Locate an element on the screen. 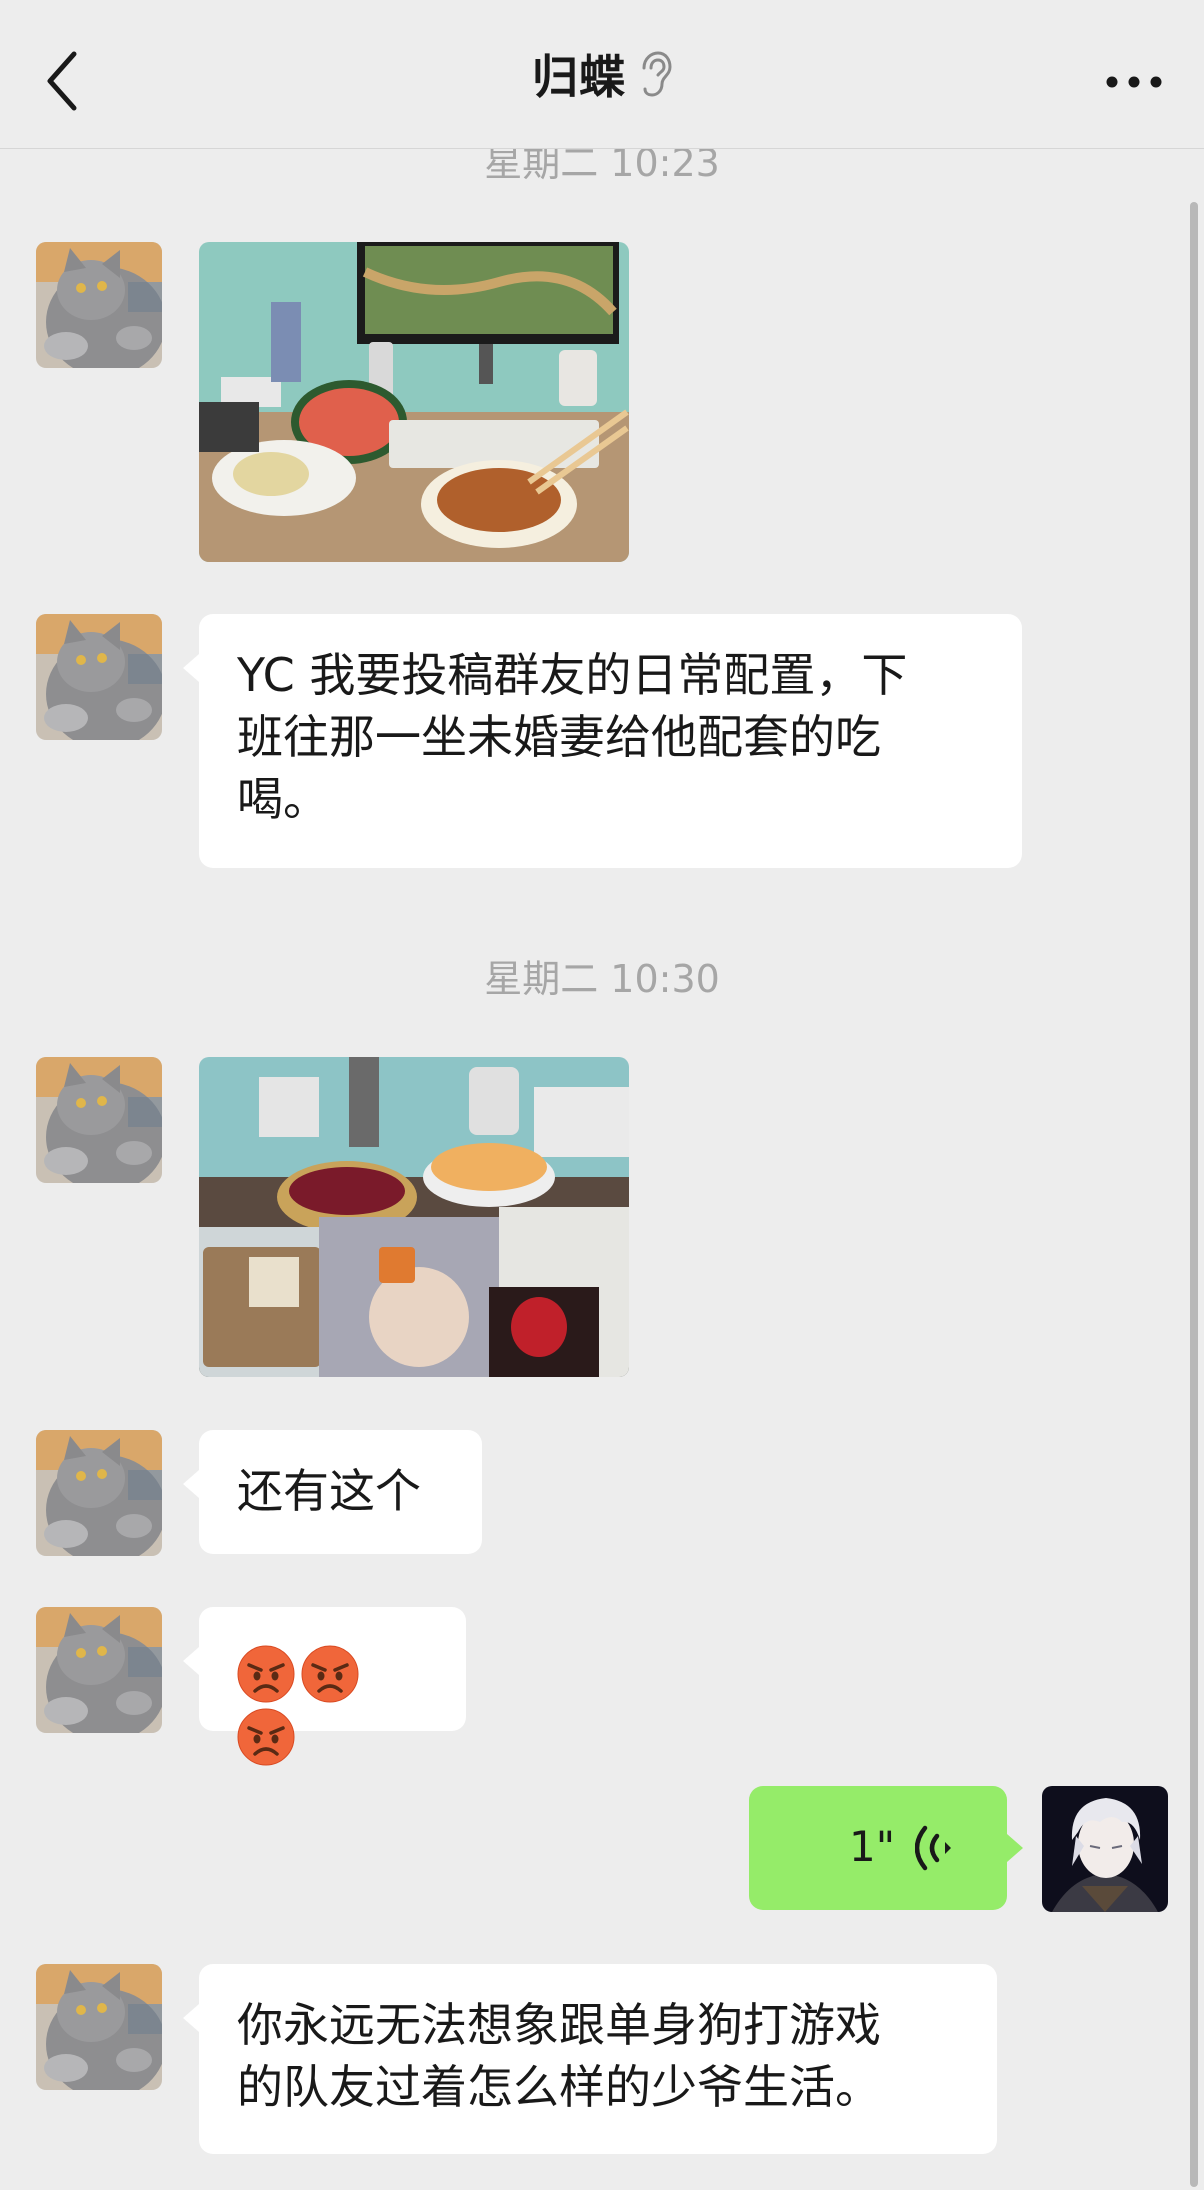 The width and height of the screenshot is (1204, 2190). back-button is located at coordinates (65, 81).